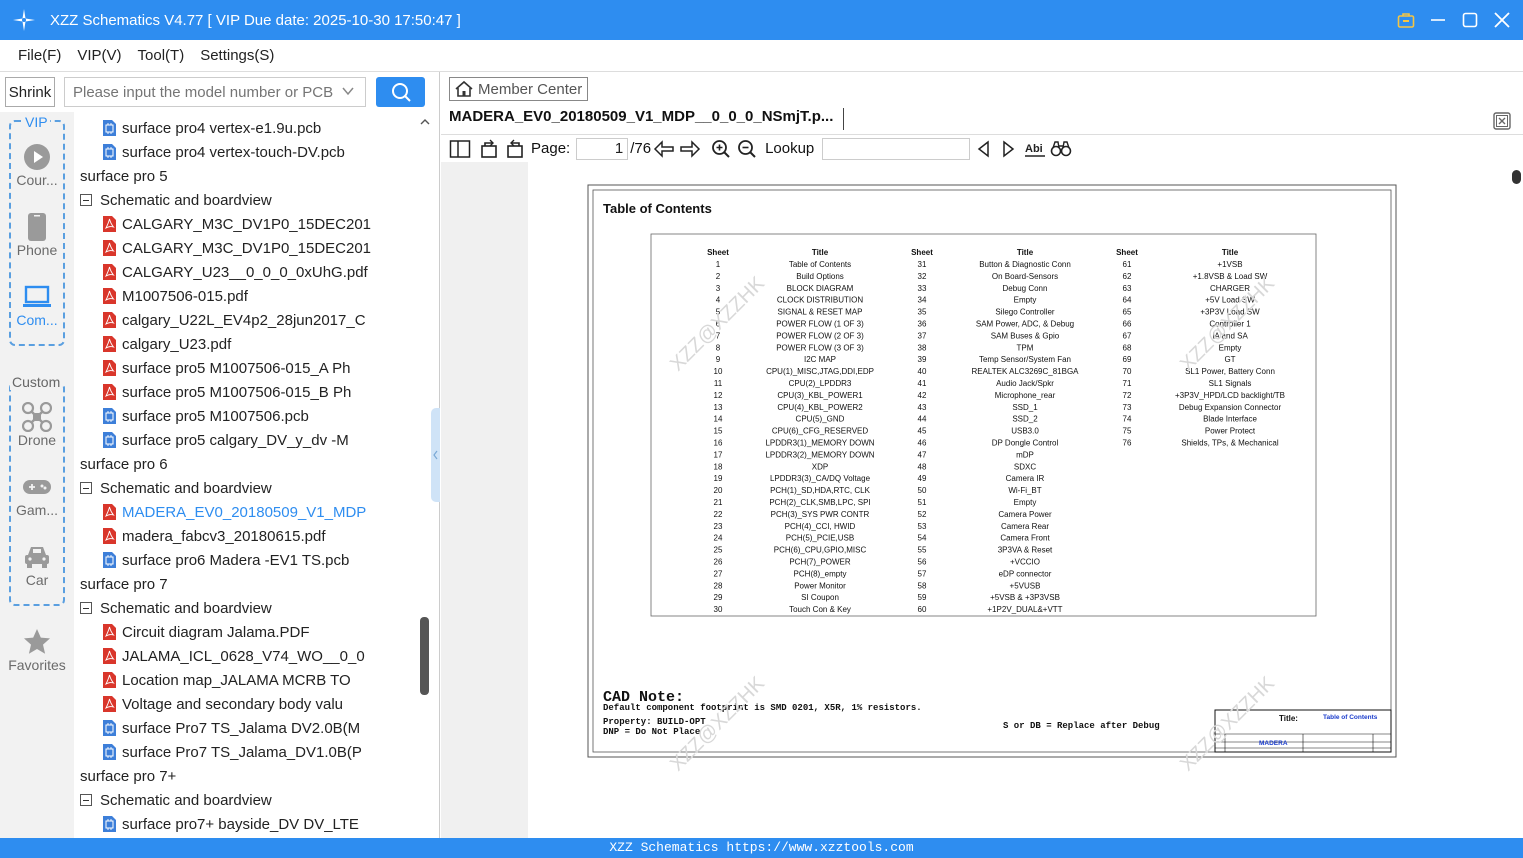 The height and width of the screenshot is (858, 1523). I want to click on search-button, so click(400, 92).